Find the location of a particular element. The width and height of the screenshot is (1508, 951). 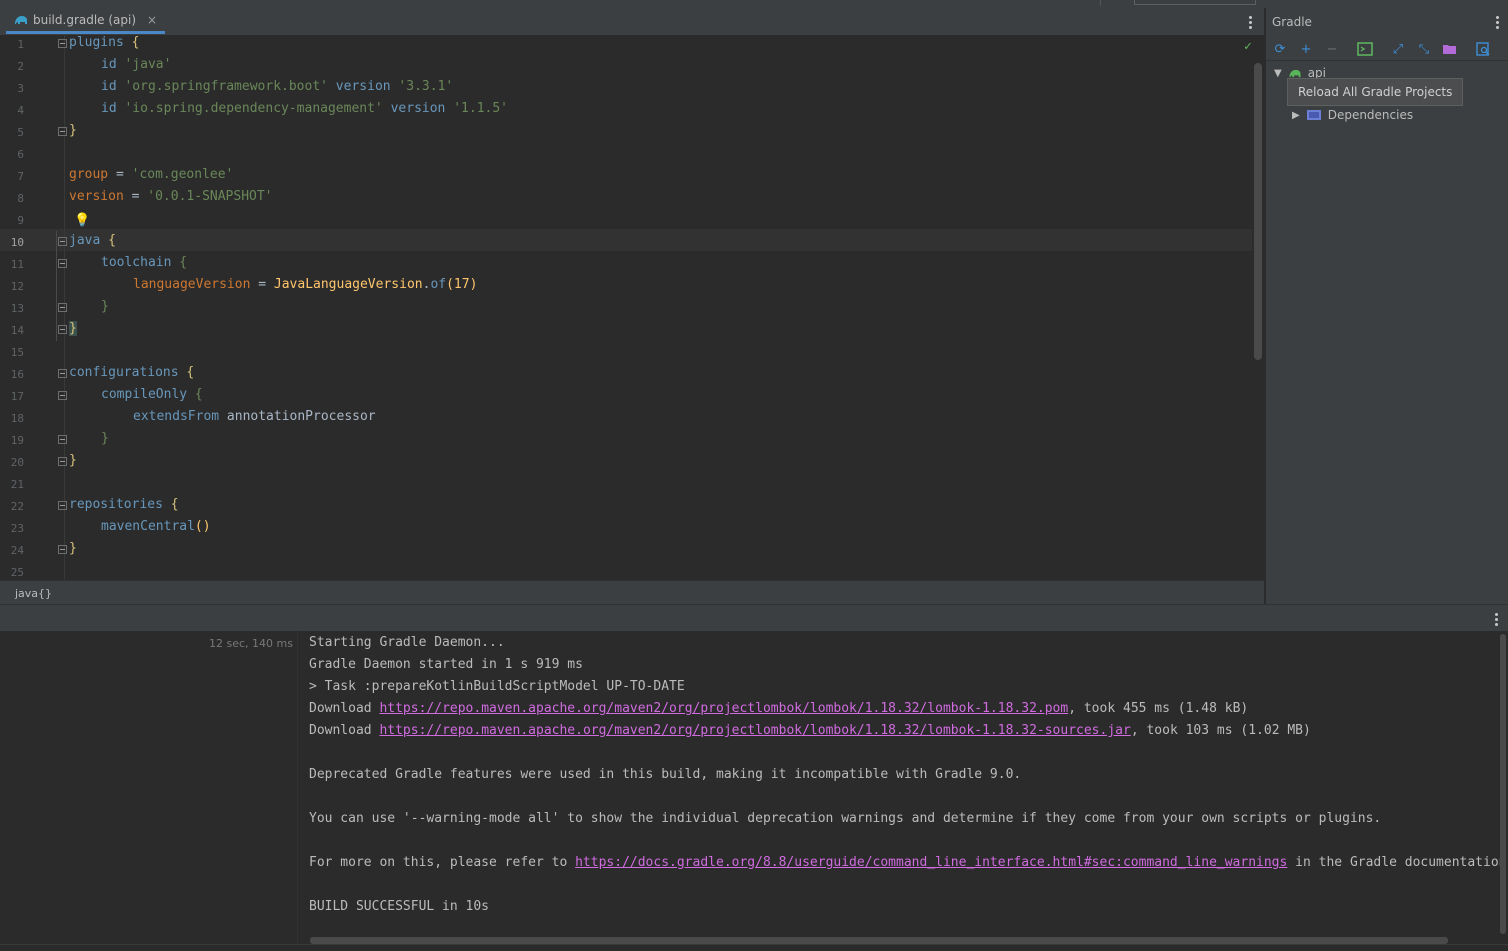

code-line: java { is located at coordinates (92, 240).